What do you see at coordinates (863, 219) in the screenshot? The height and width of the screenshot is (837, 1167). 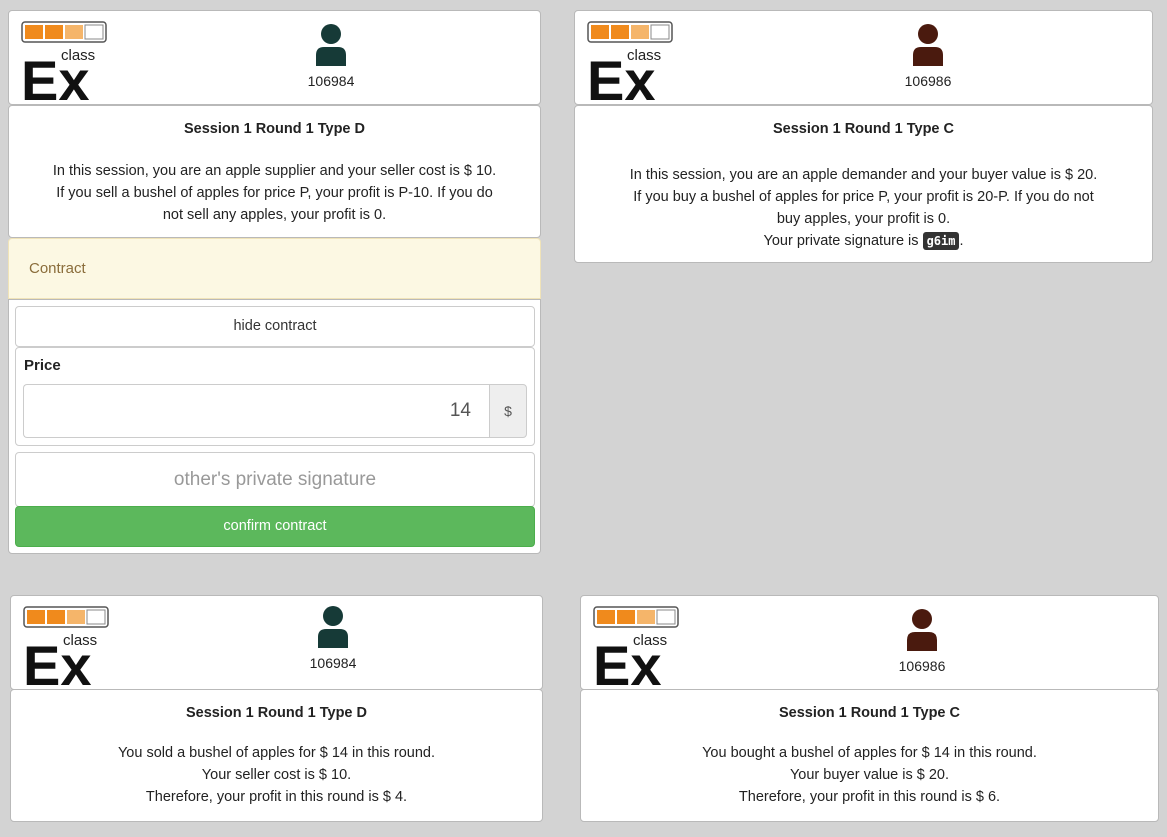 I see `info-line: buy apples, your profit is 0.` at bounding box center [863, 219].